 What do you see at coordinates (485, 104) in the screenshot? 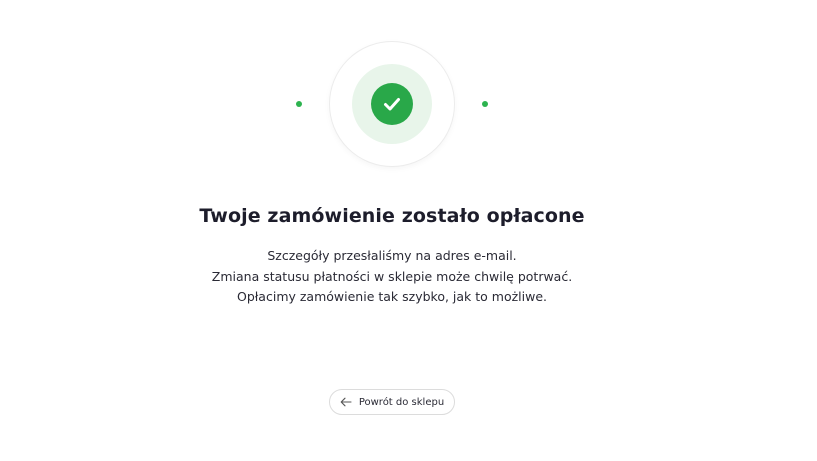
I see `decorative-dot-right` at bounding box center [485, 104].